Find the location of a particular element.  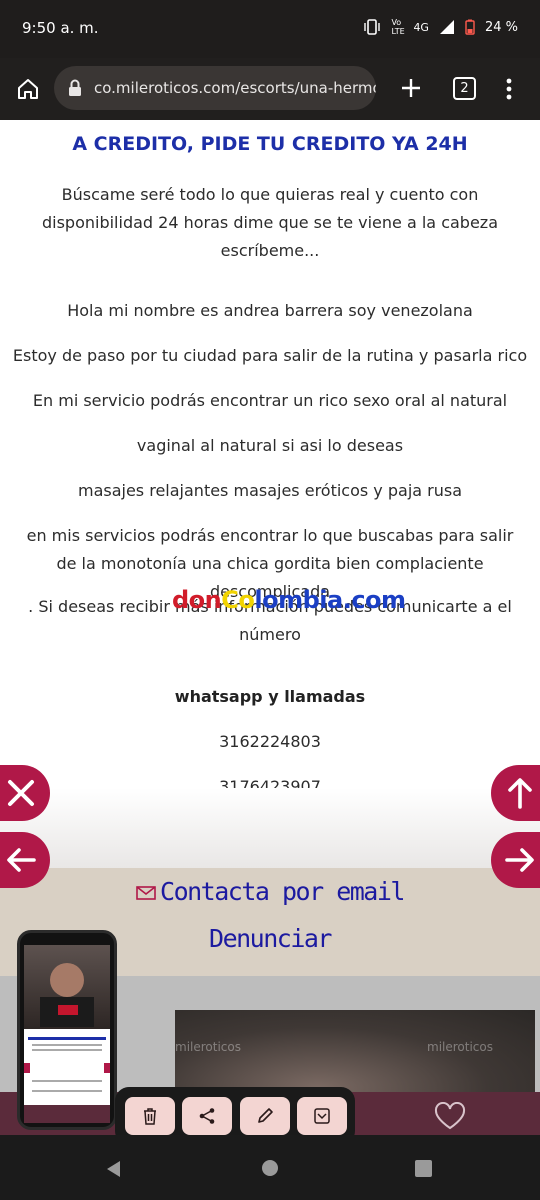

home-button-icon is located at coordinates (270, 1168).